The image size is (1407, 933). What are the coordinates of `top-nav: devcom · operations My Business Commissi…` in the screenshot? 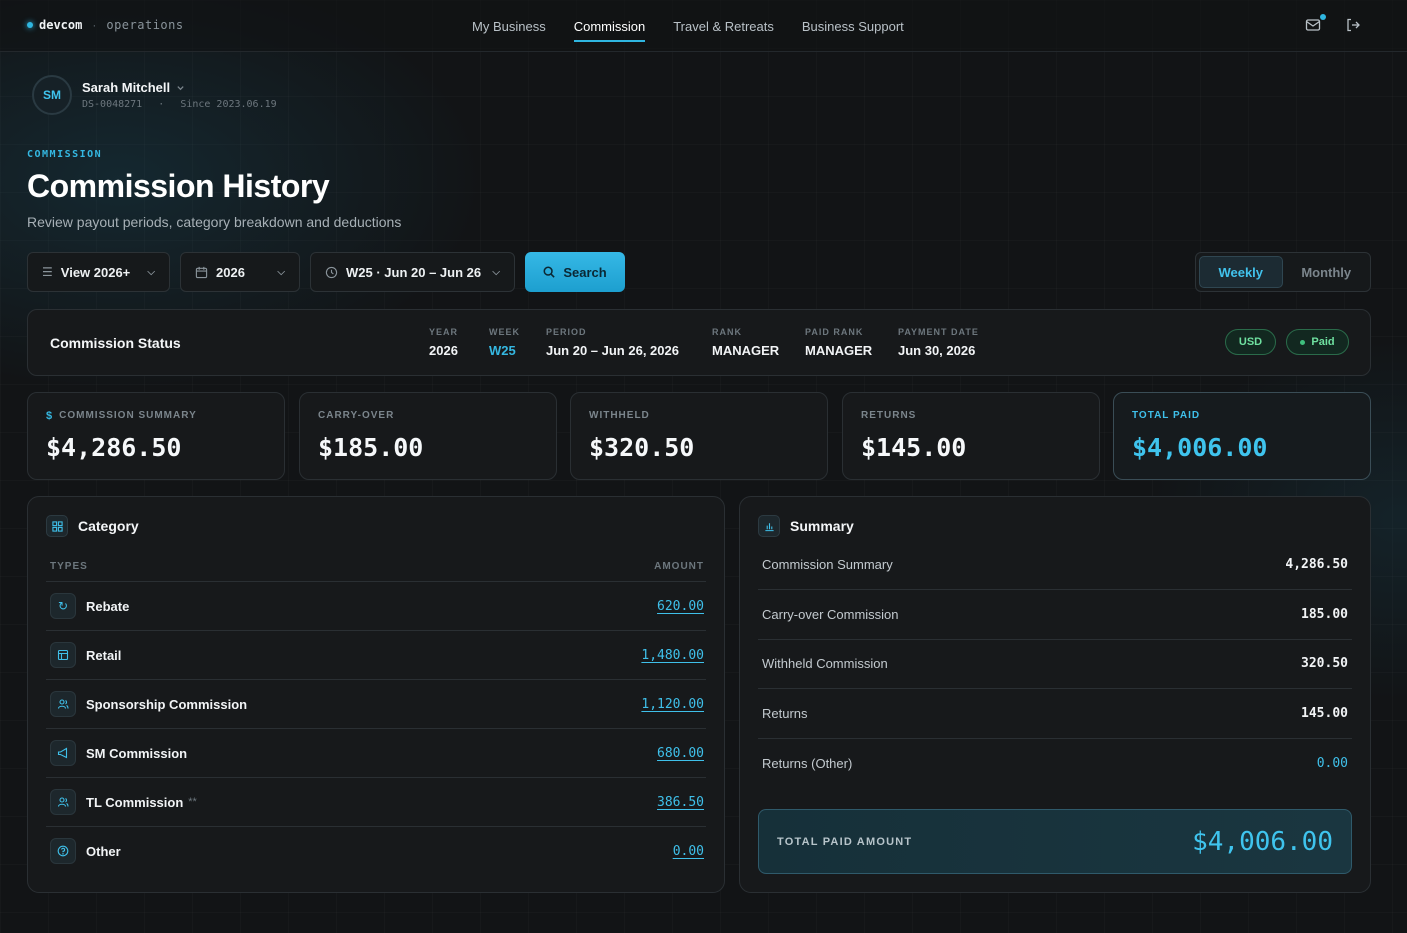 It's located at (703, 26).